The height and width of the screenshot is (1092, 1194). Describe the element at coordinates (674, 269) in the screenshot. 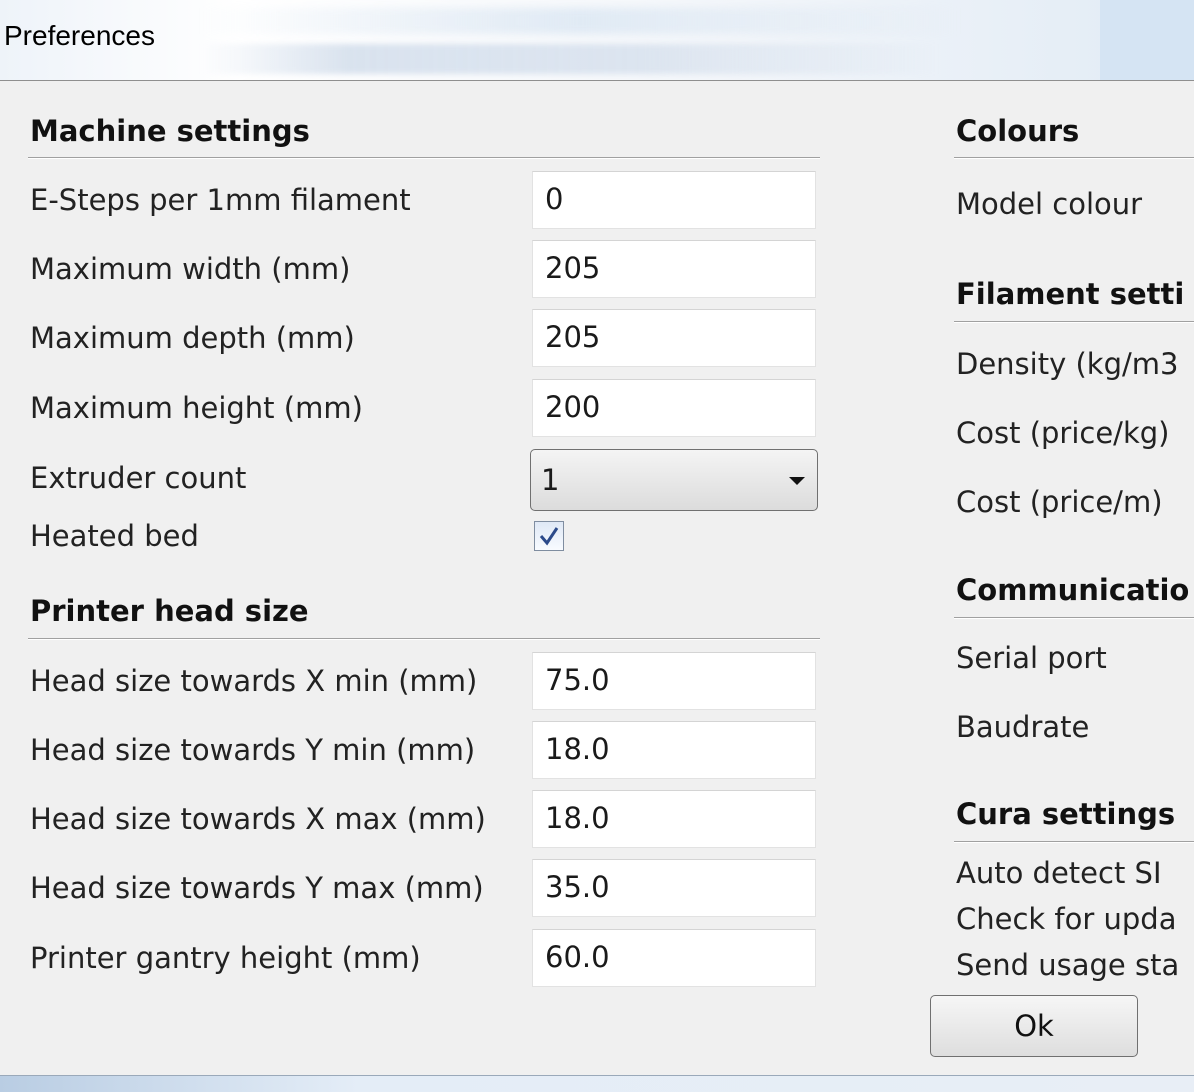

I see `max-width-field: 205` at that location.